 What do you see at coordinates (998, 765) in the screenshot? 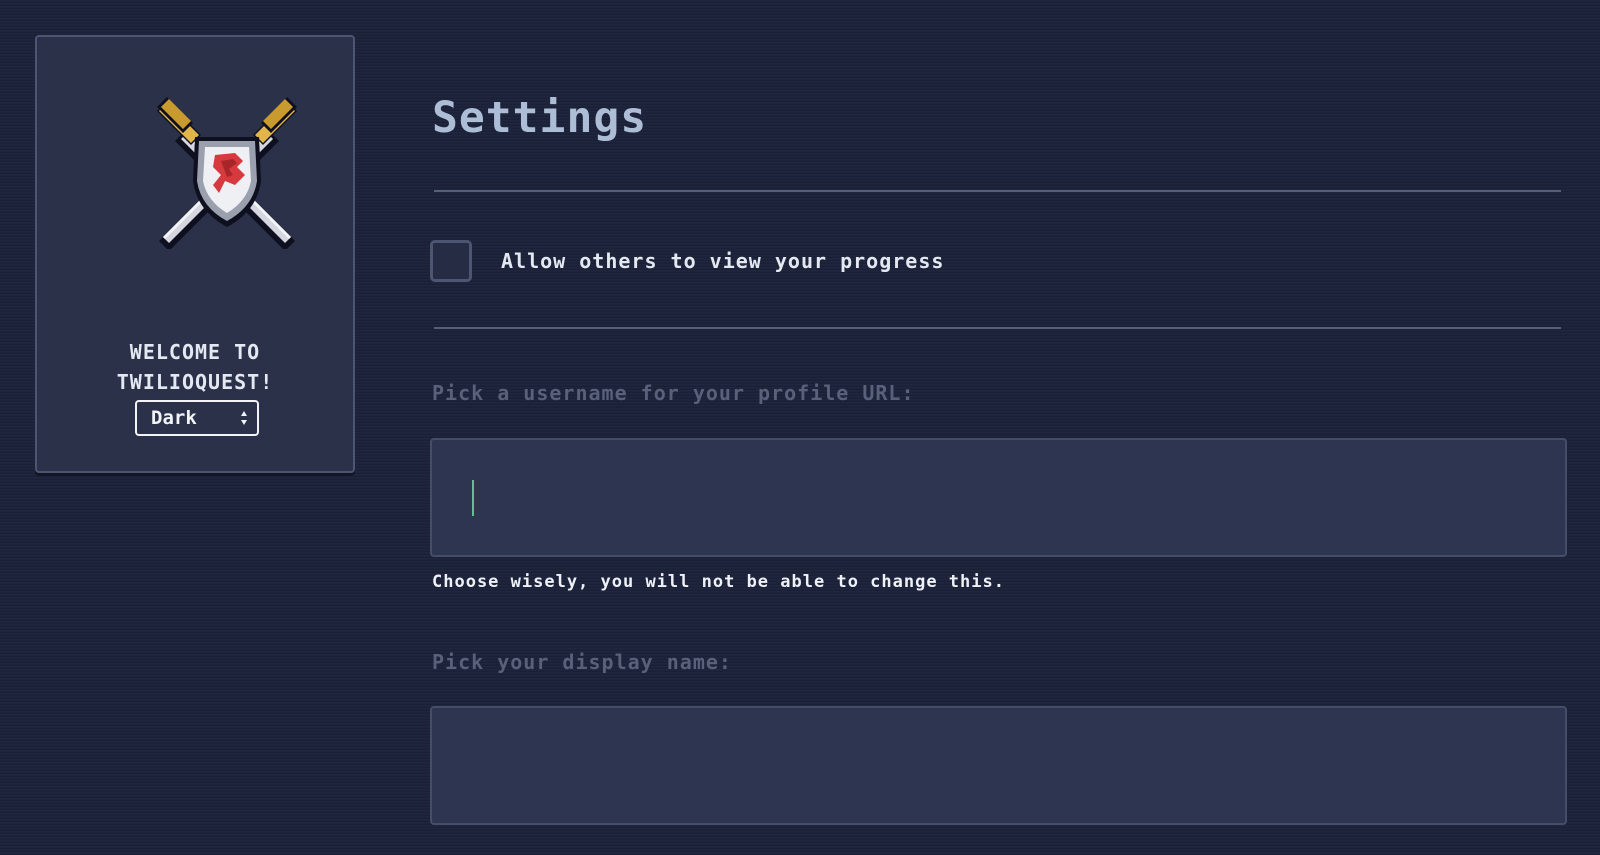
I see `display-name-input` at bounding box center [998, 765].